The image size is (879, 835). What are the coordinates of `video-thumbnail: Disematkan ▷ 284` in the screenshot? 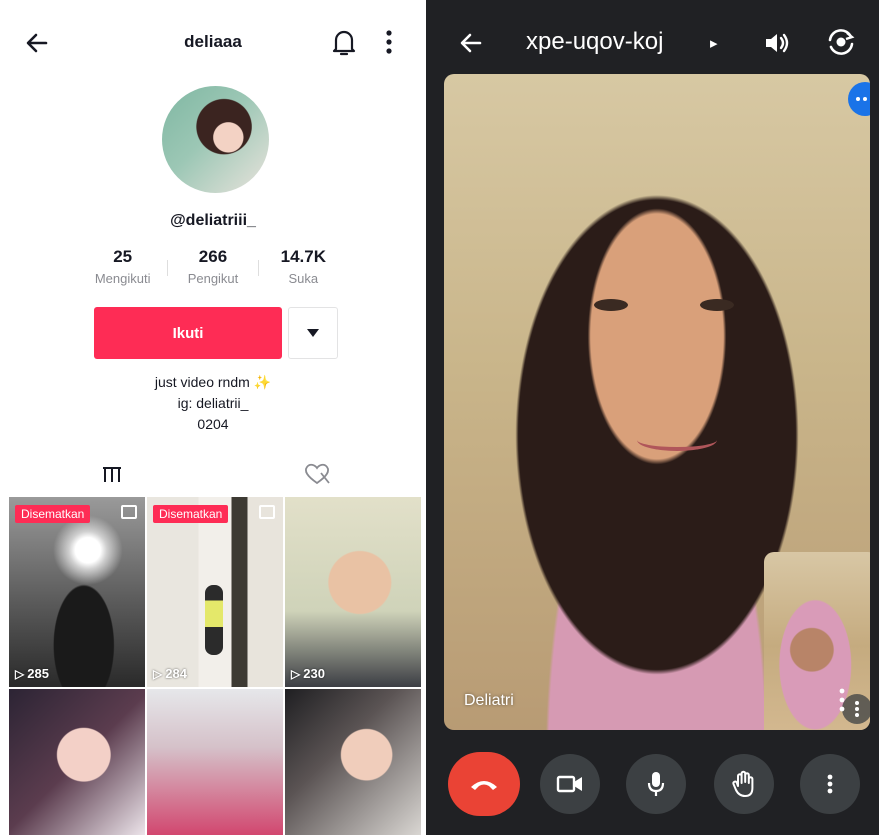 It's located at (215, 592).